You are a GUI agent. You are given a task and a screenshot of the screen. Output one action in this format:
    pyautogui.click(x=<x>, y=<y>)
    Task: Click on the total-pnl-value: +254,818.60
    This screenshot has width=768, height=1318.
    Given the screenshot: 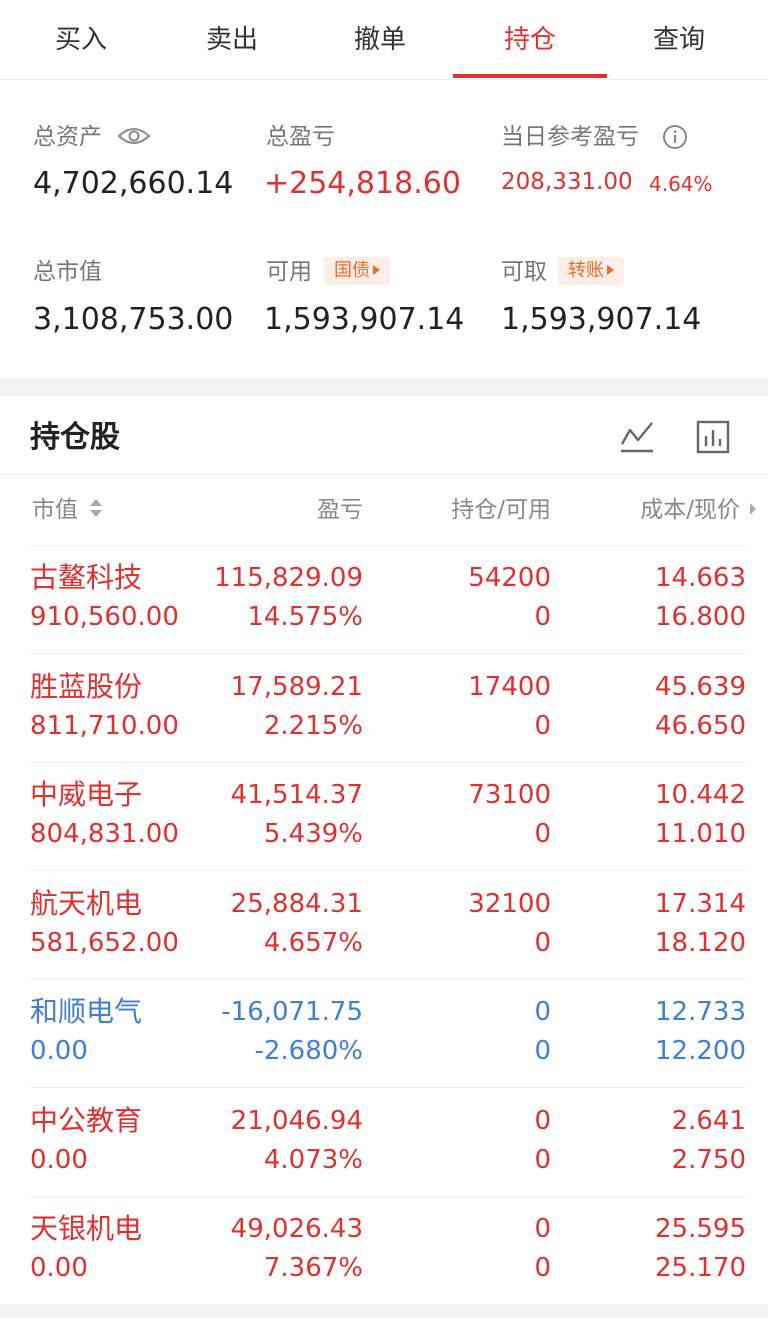 What is the action you would take?
    pyautogui.click(x=362, y=183)
    